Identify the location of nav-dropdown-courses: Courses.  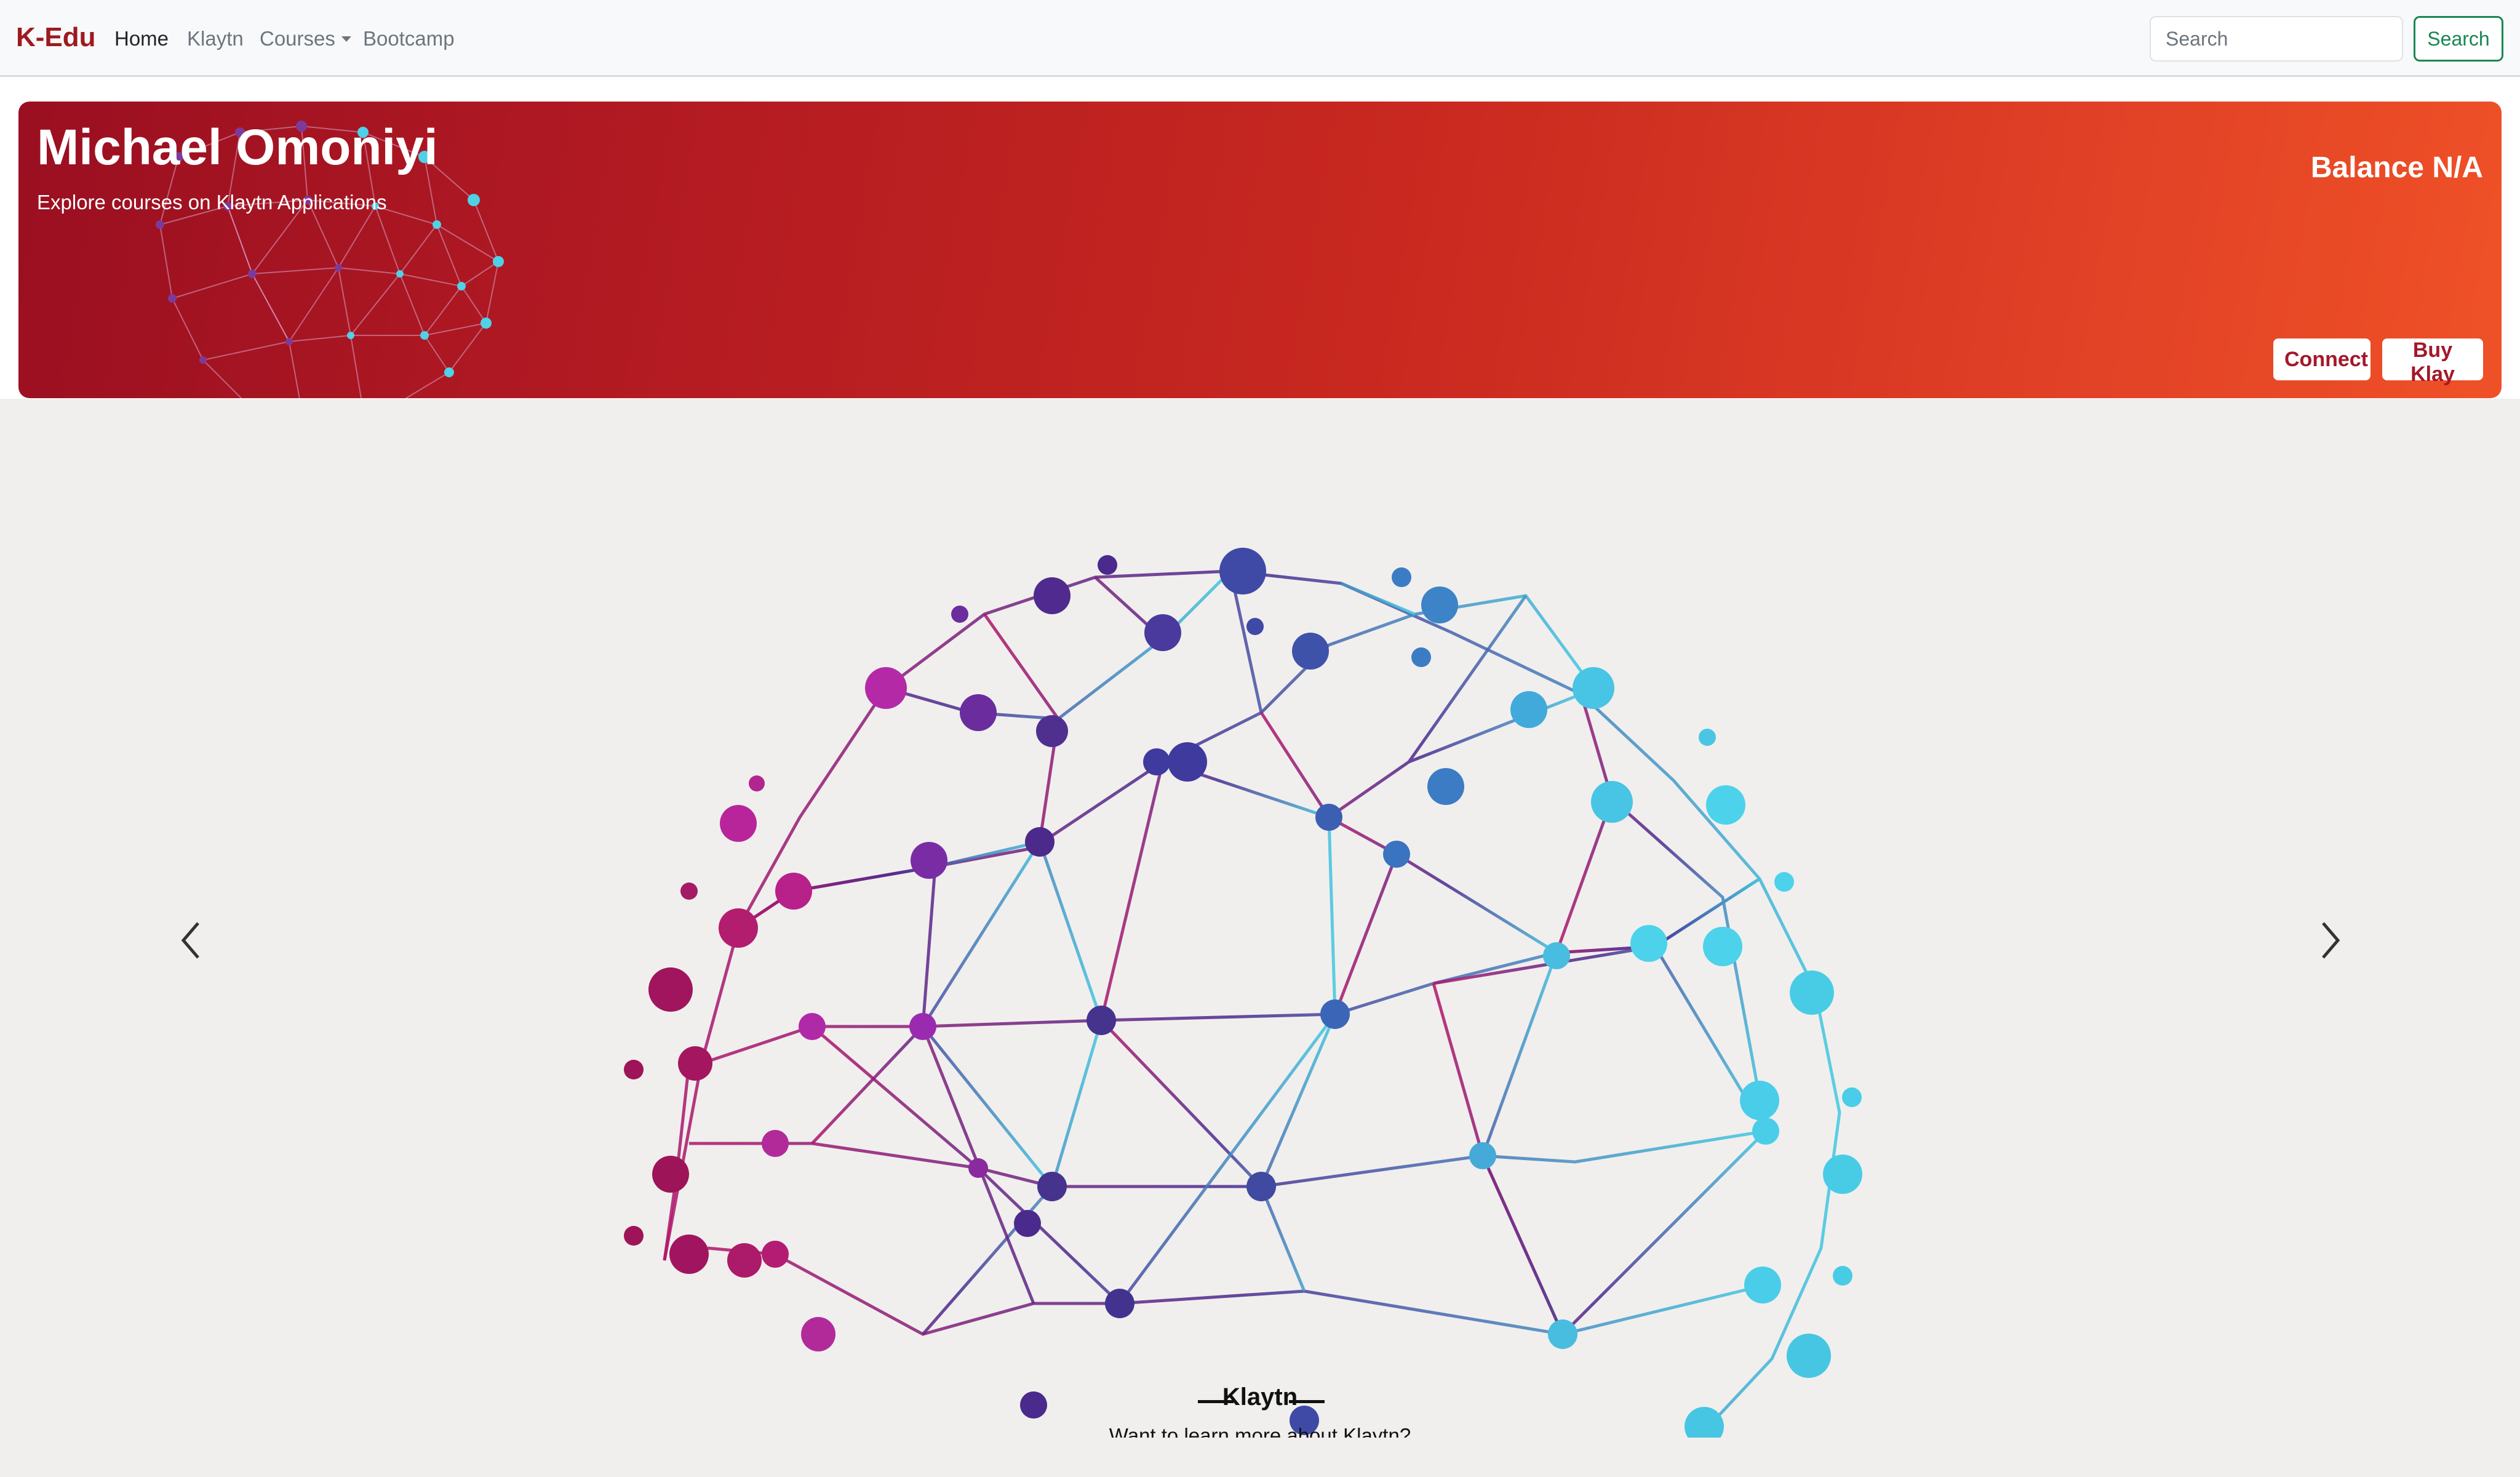
(305, 38).